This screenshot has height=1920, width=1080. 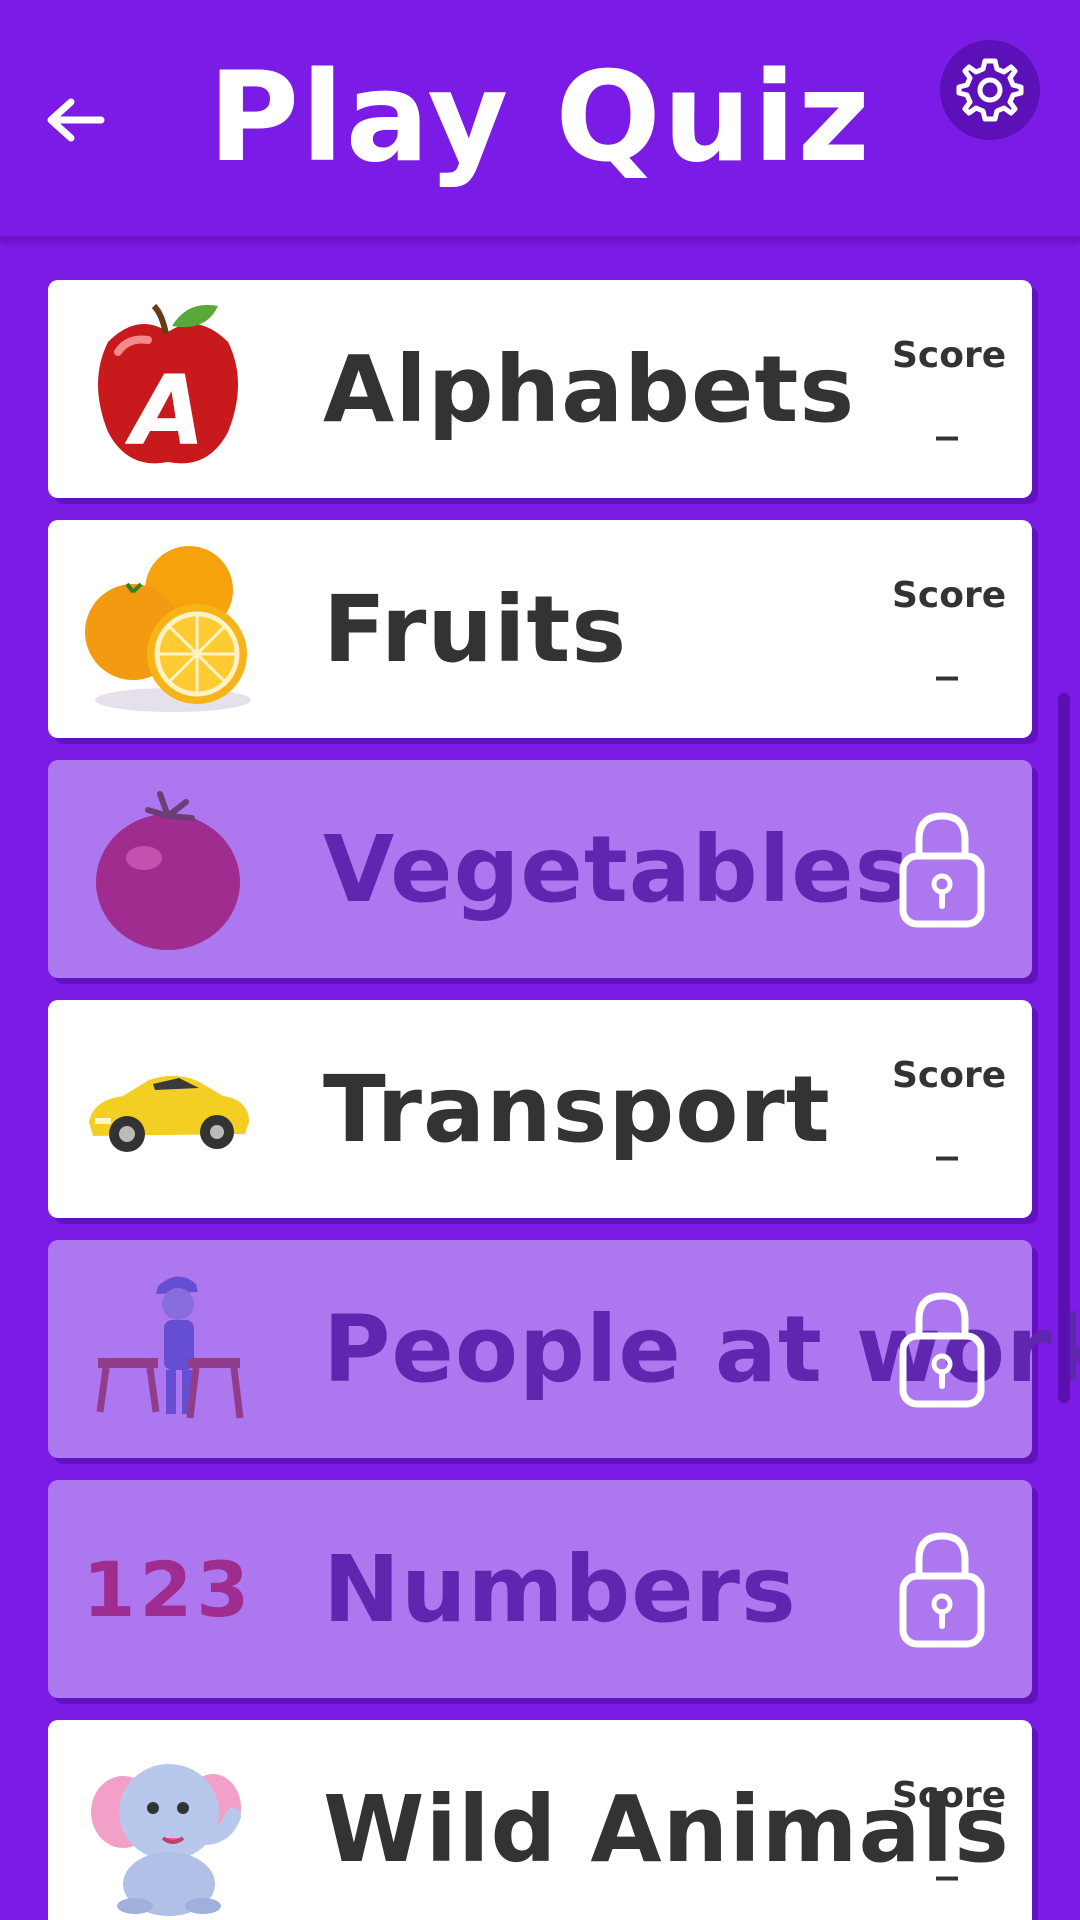 I want to click on gear-icon, so click(x=990, y=90).